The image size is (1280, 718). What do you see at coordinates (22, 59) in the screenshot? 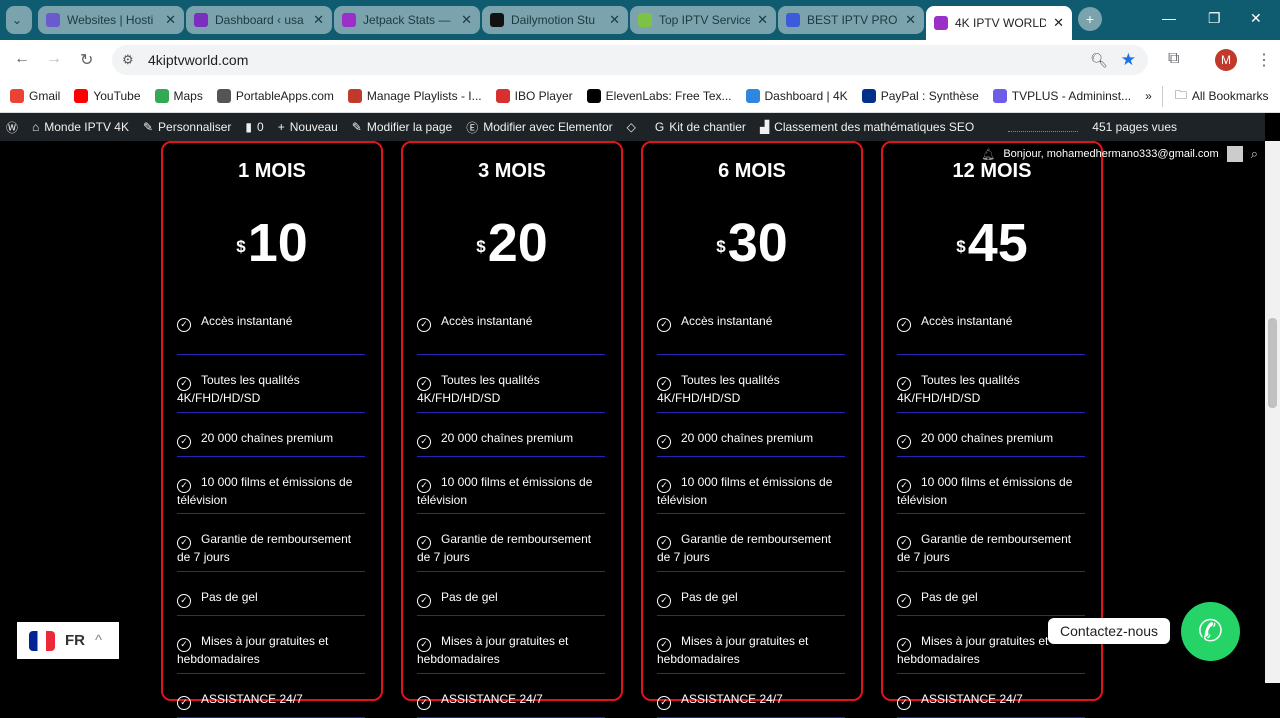
I see `back-icon: ←` at bounding box center [22, 59].